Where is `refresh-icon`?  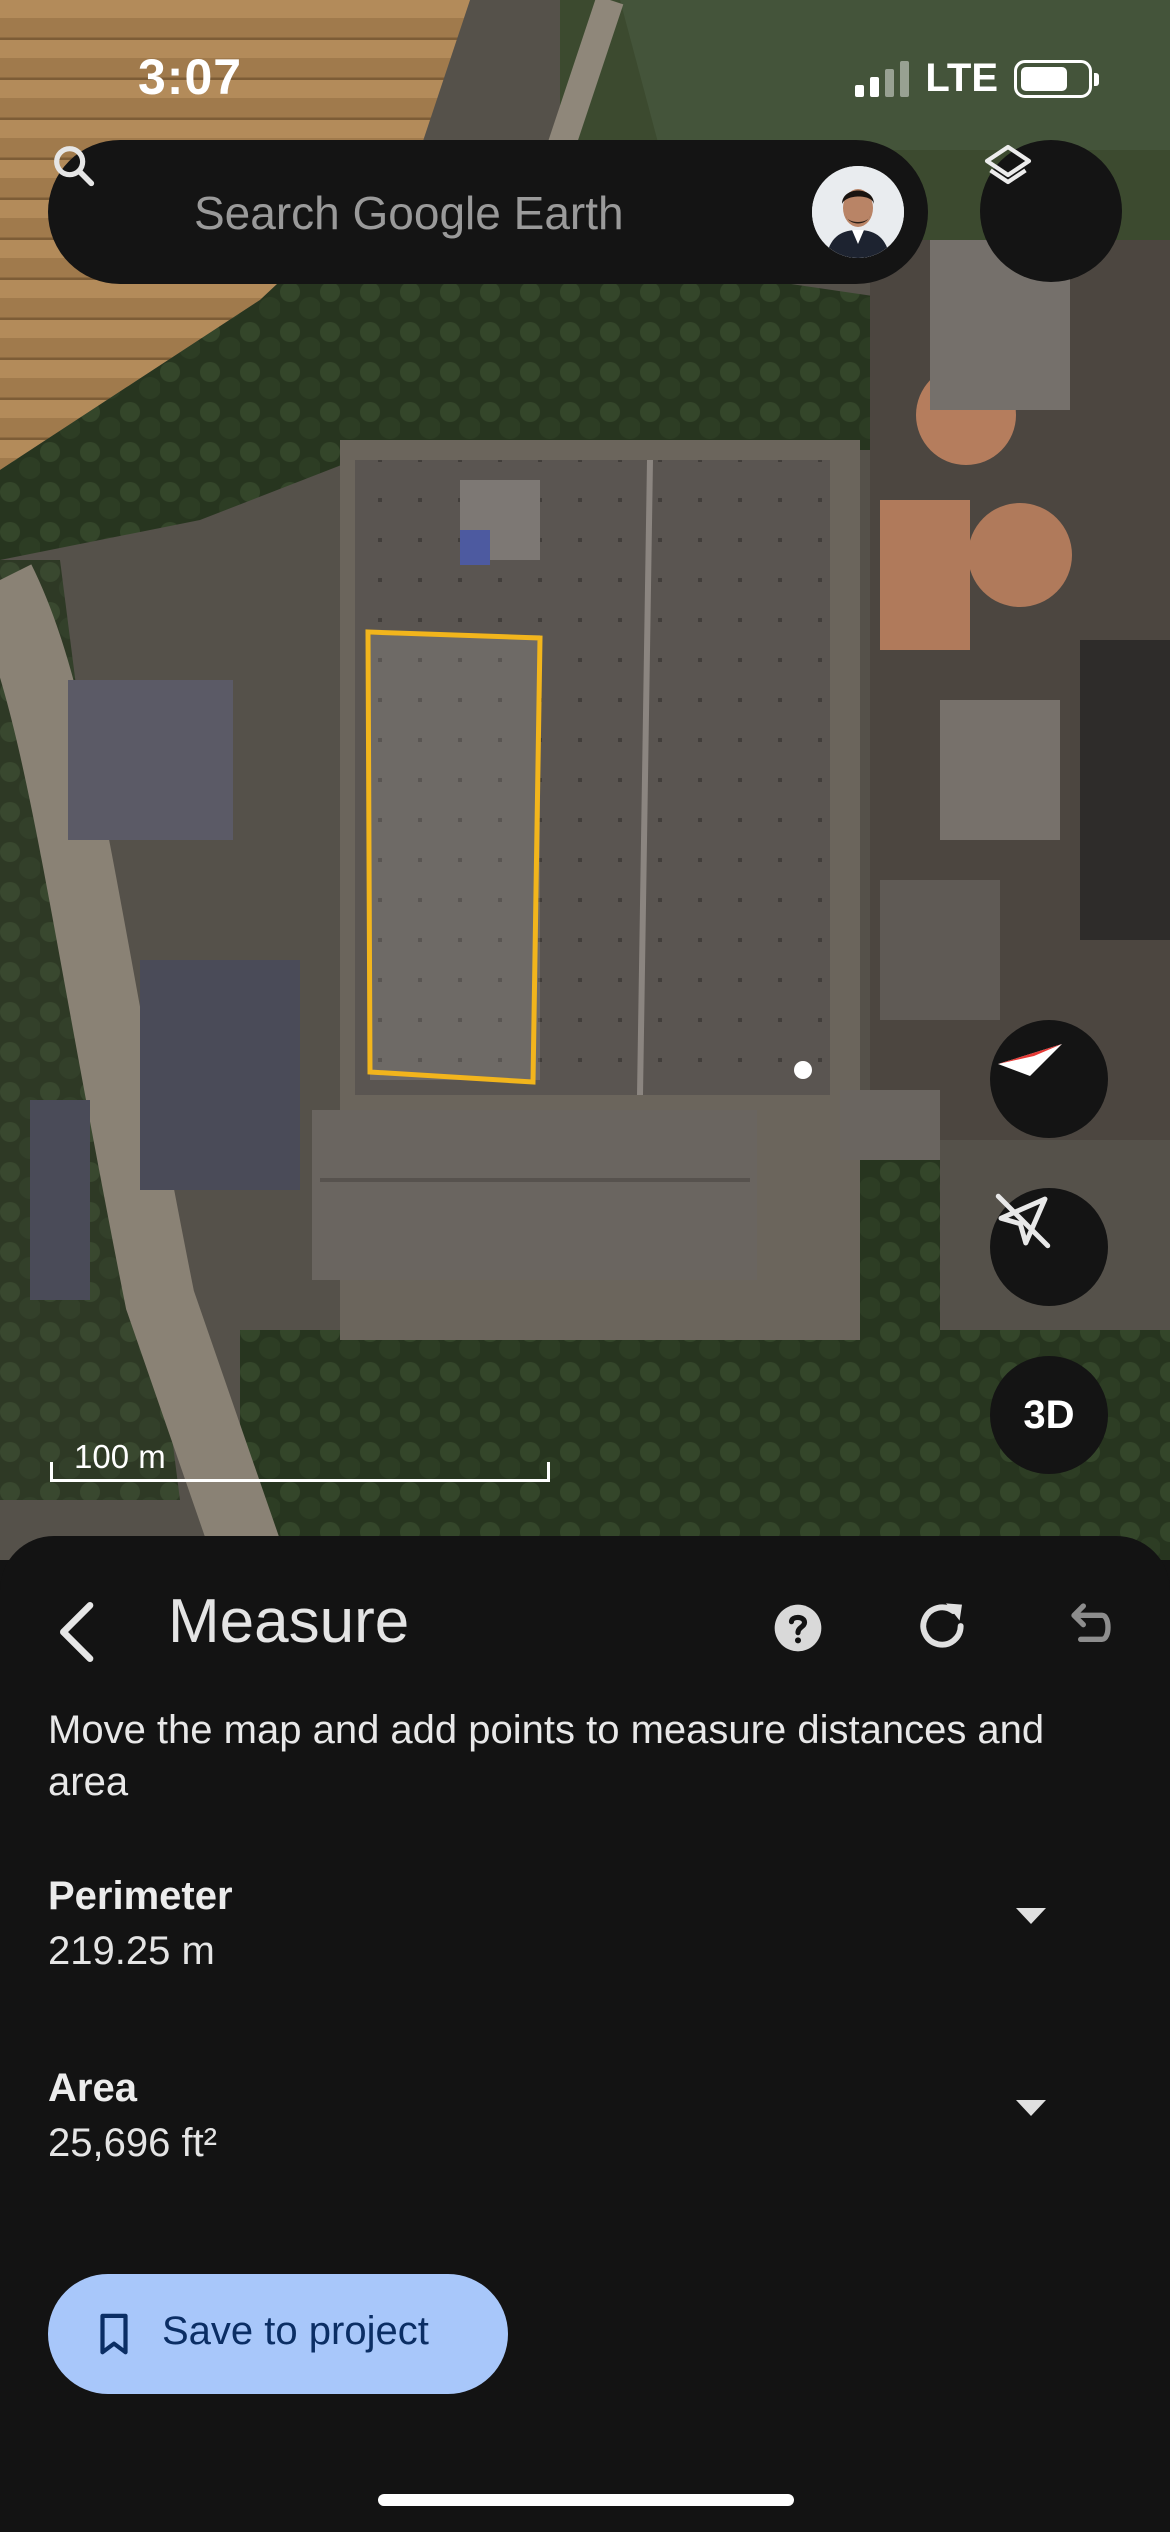 refresh-icon is located at coordinates (942, 1626).